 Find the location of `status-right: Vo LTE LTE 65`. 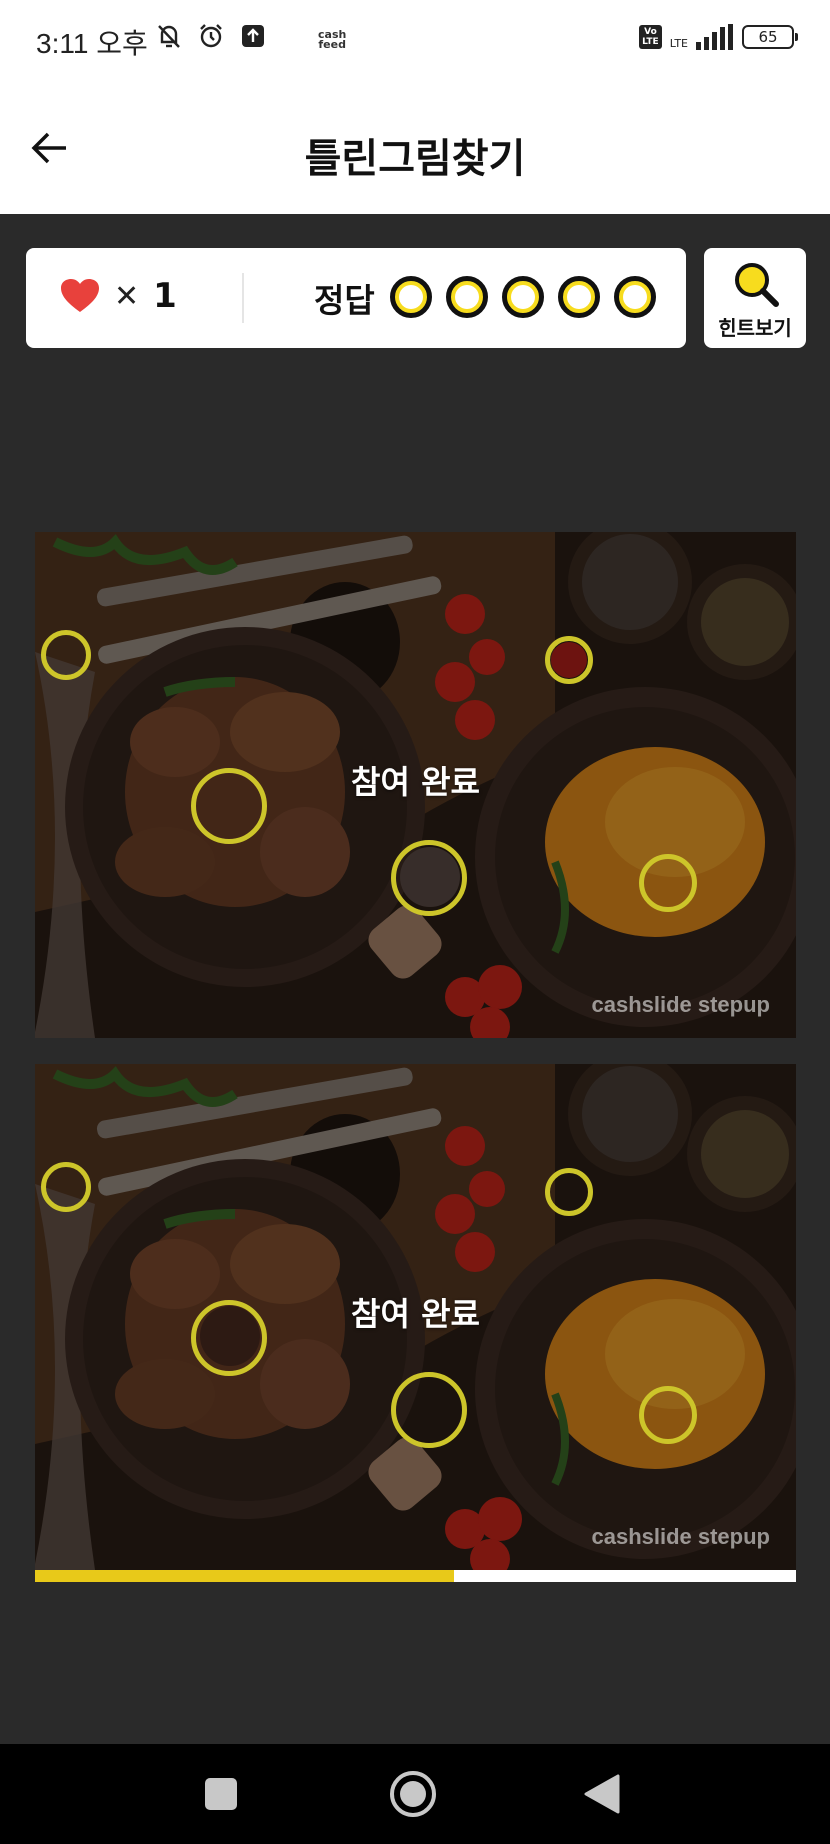

status-right: Vo LTE LTE 65 is located at coordinates (718, 37).